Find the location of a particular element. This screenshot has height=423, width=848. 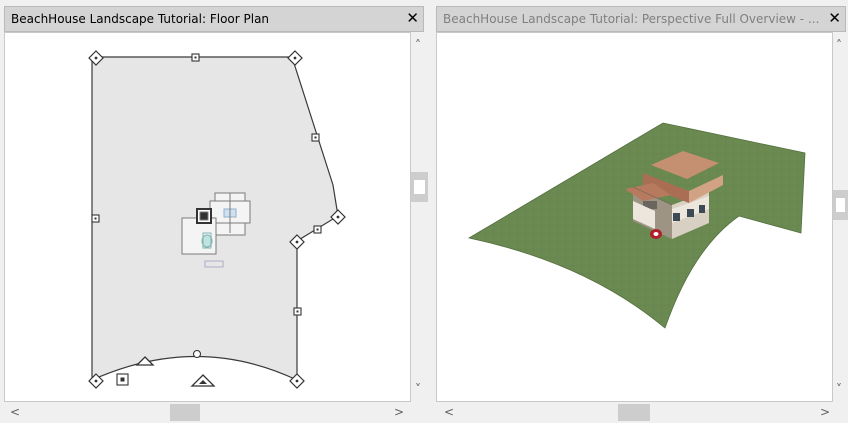

perspective-vertical-scrollbar: ˄ ˅ is located at coordinates (840, 217).